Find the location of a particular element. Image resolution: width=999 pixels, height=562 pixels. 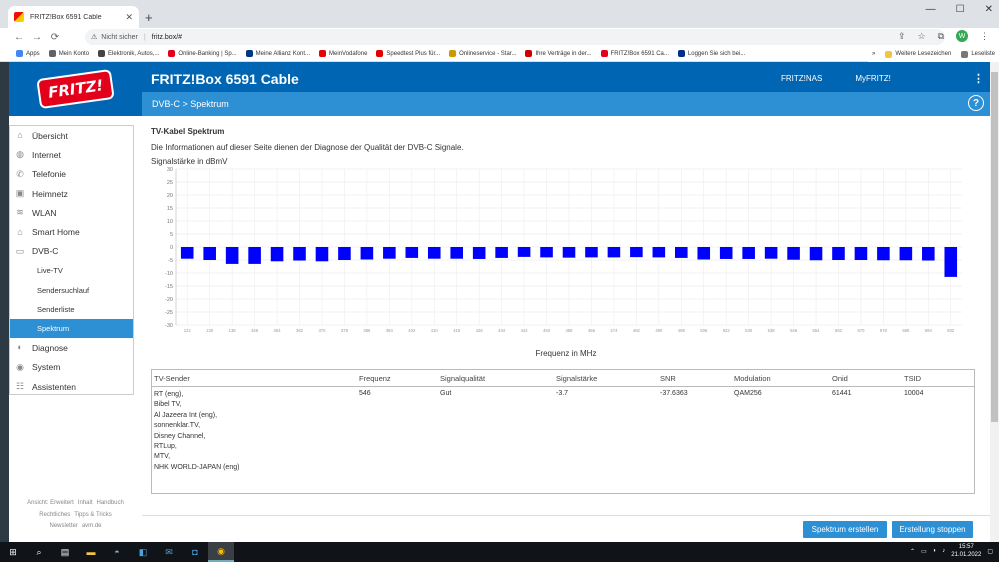

new-tab-button: + is located at coordinates (149, 17).